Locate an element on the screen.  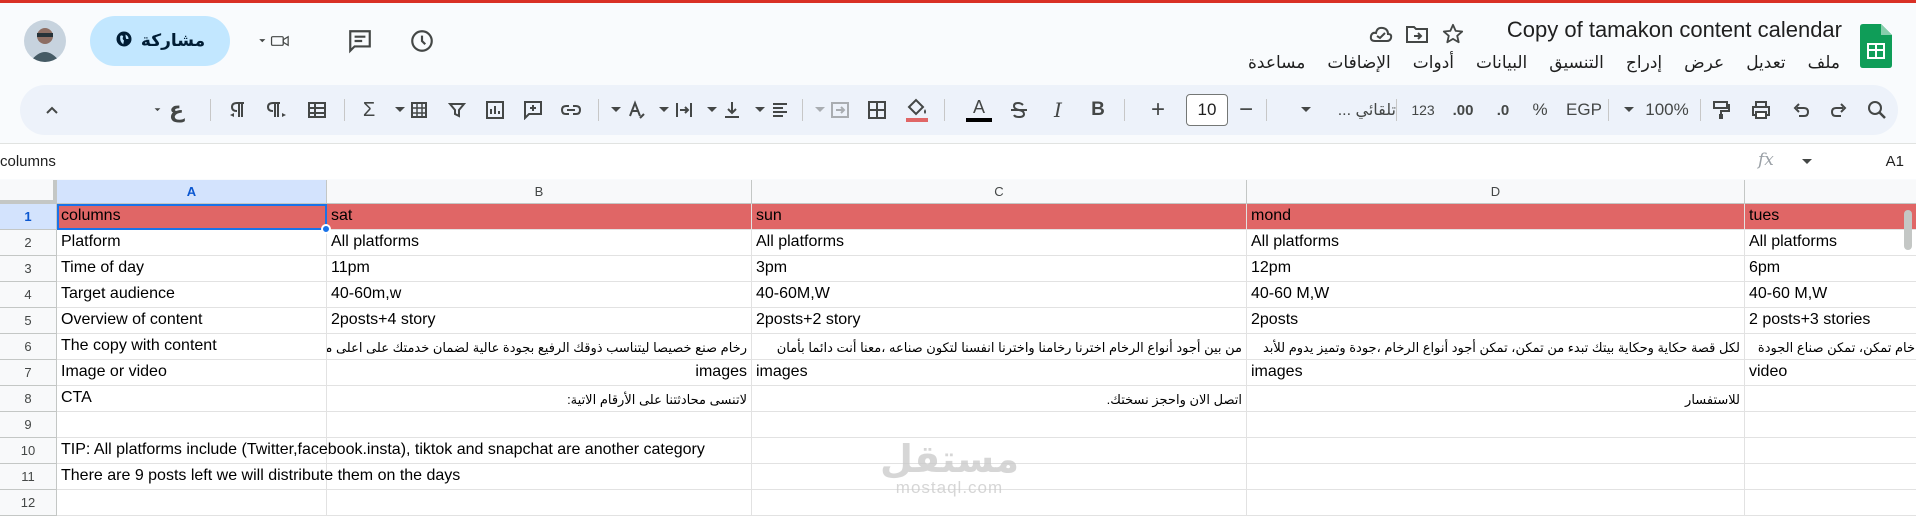
insert-comment-icon is located at coordinates (533, 110).